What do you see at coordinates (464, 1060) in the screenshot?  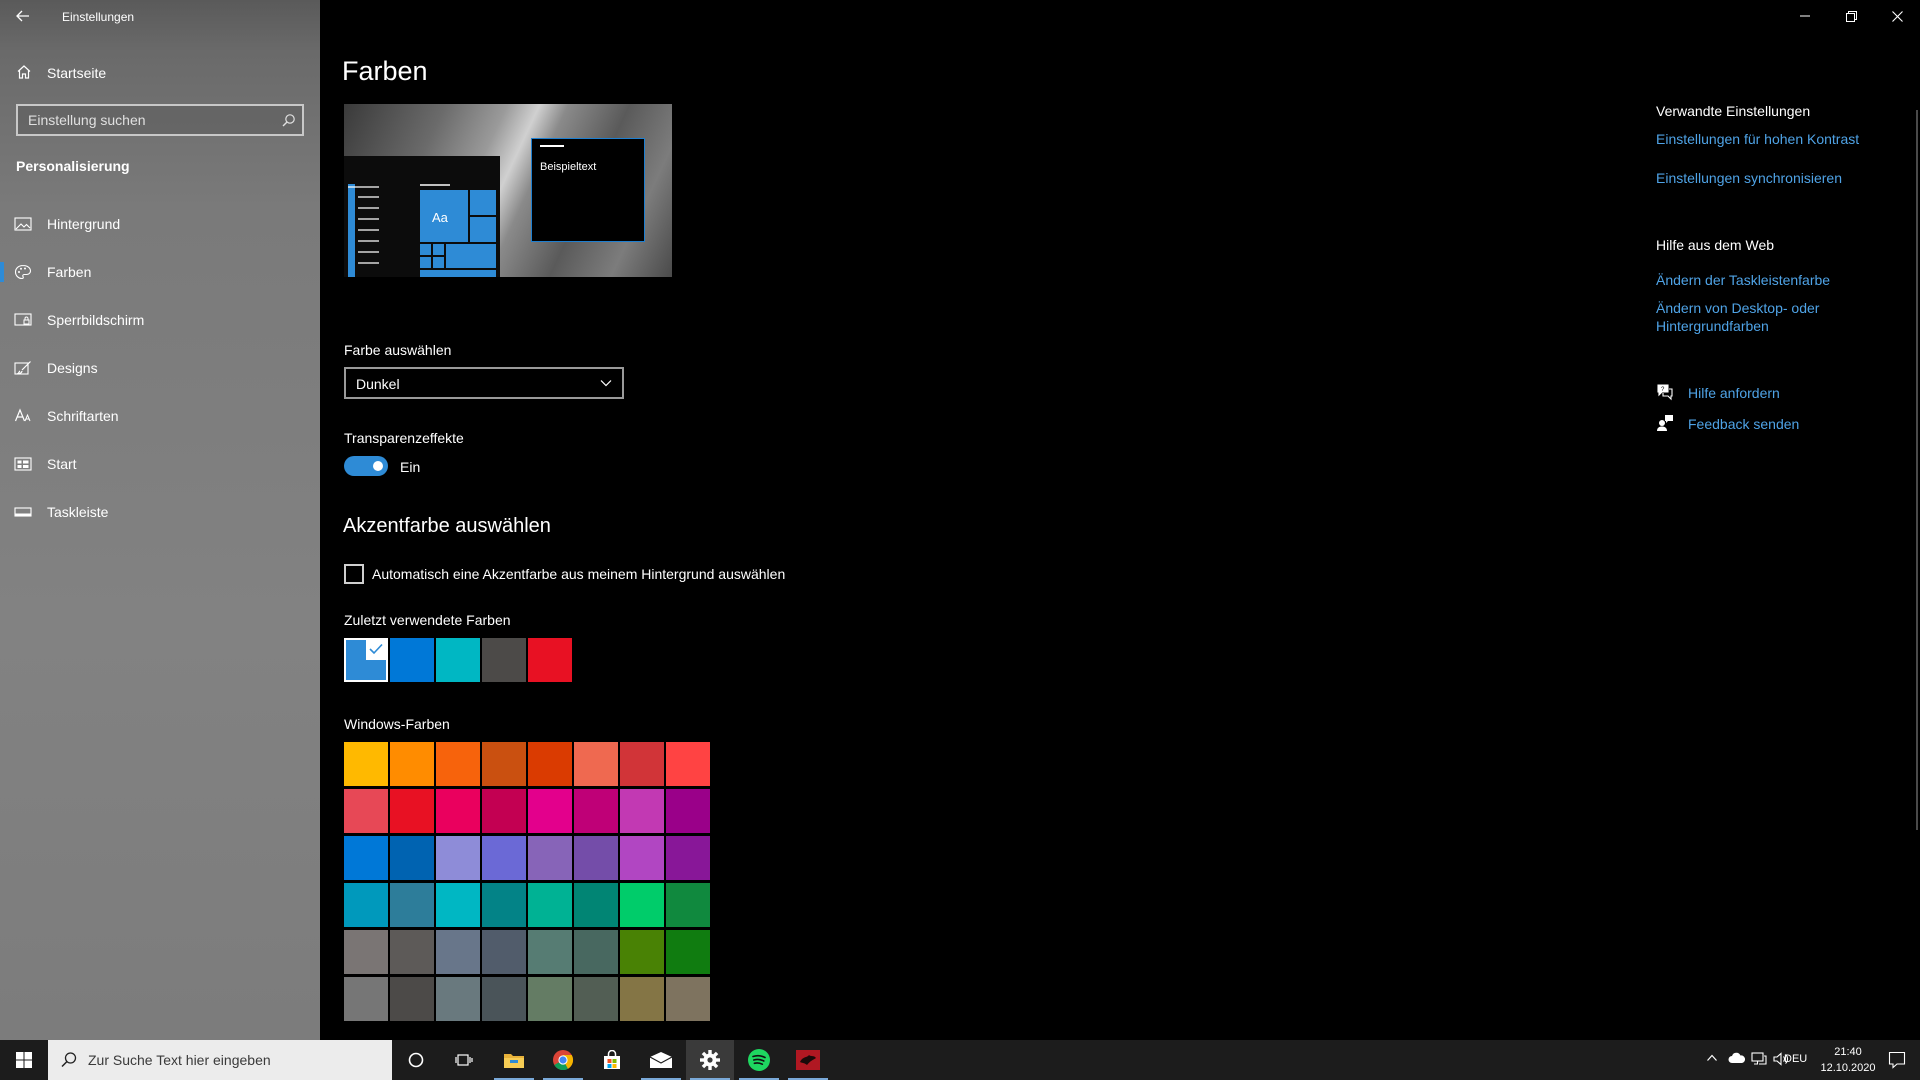 I see `task-view-button` at bounding box center [464, 1060].